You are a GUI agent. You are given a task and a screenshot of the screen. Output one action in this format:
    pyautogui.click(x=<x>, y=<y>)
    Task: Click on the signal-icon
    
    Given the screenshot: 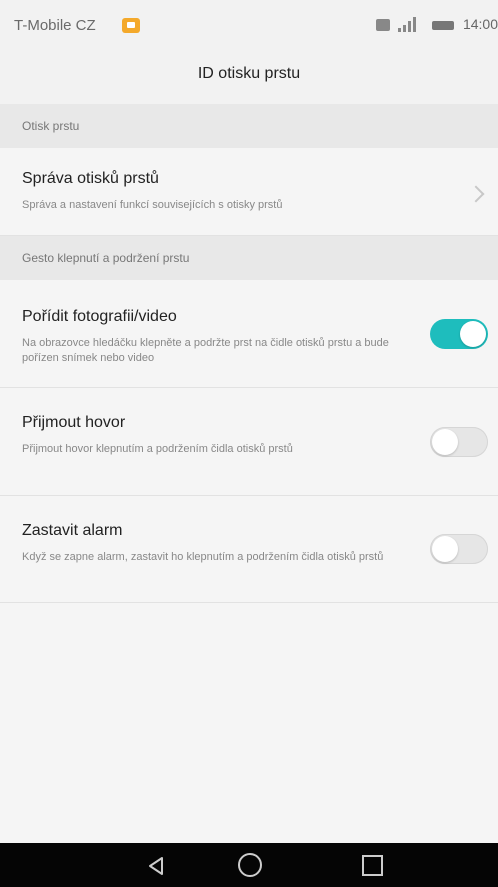 What is the action you would take?
    pyautogui.click(x=408, y=24)
    